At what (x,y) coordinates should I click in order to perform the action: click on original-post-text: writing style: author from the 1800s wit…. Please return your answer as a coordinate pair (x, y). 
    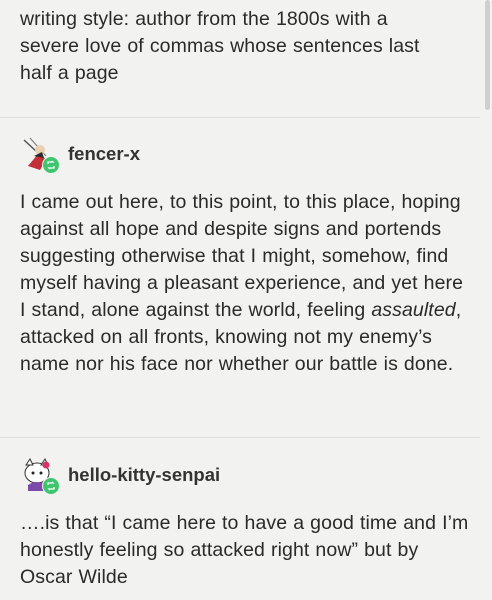
    Looking at the image, I should click on (246, 46).